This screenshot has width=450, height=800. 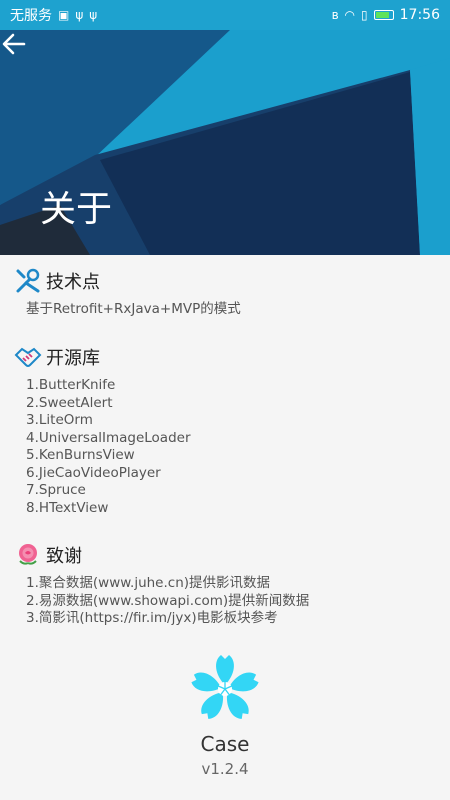 What do you see at coordinates (93, 15) in the screenshot?
I see `usb-debug-icon: ψ` at bounding box center [93, 15].